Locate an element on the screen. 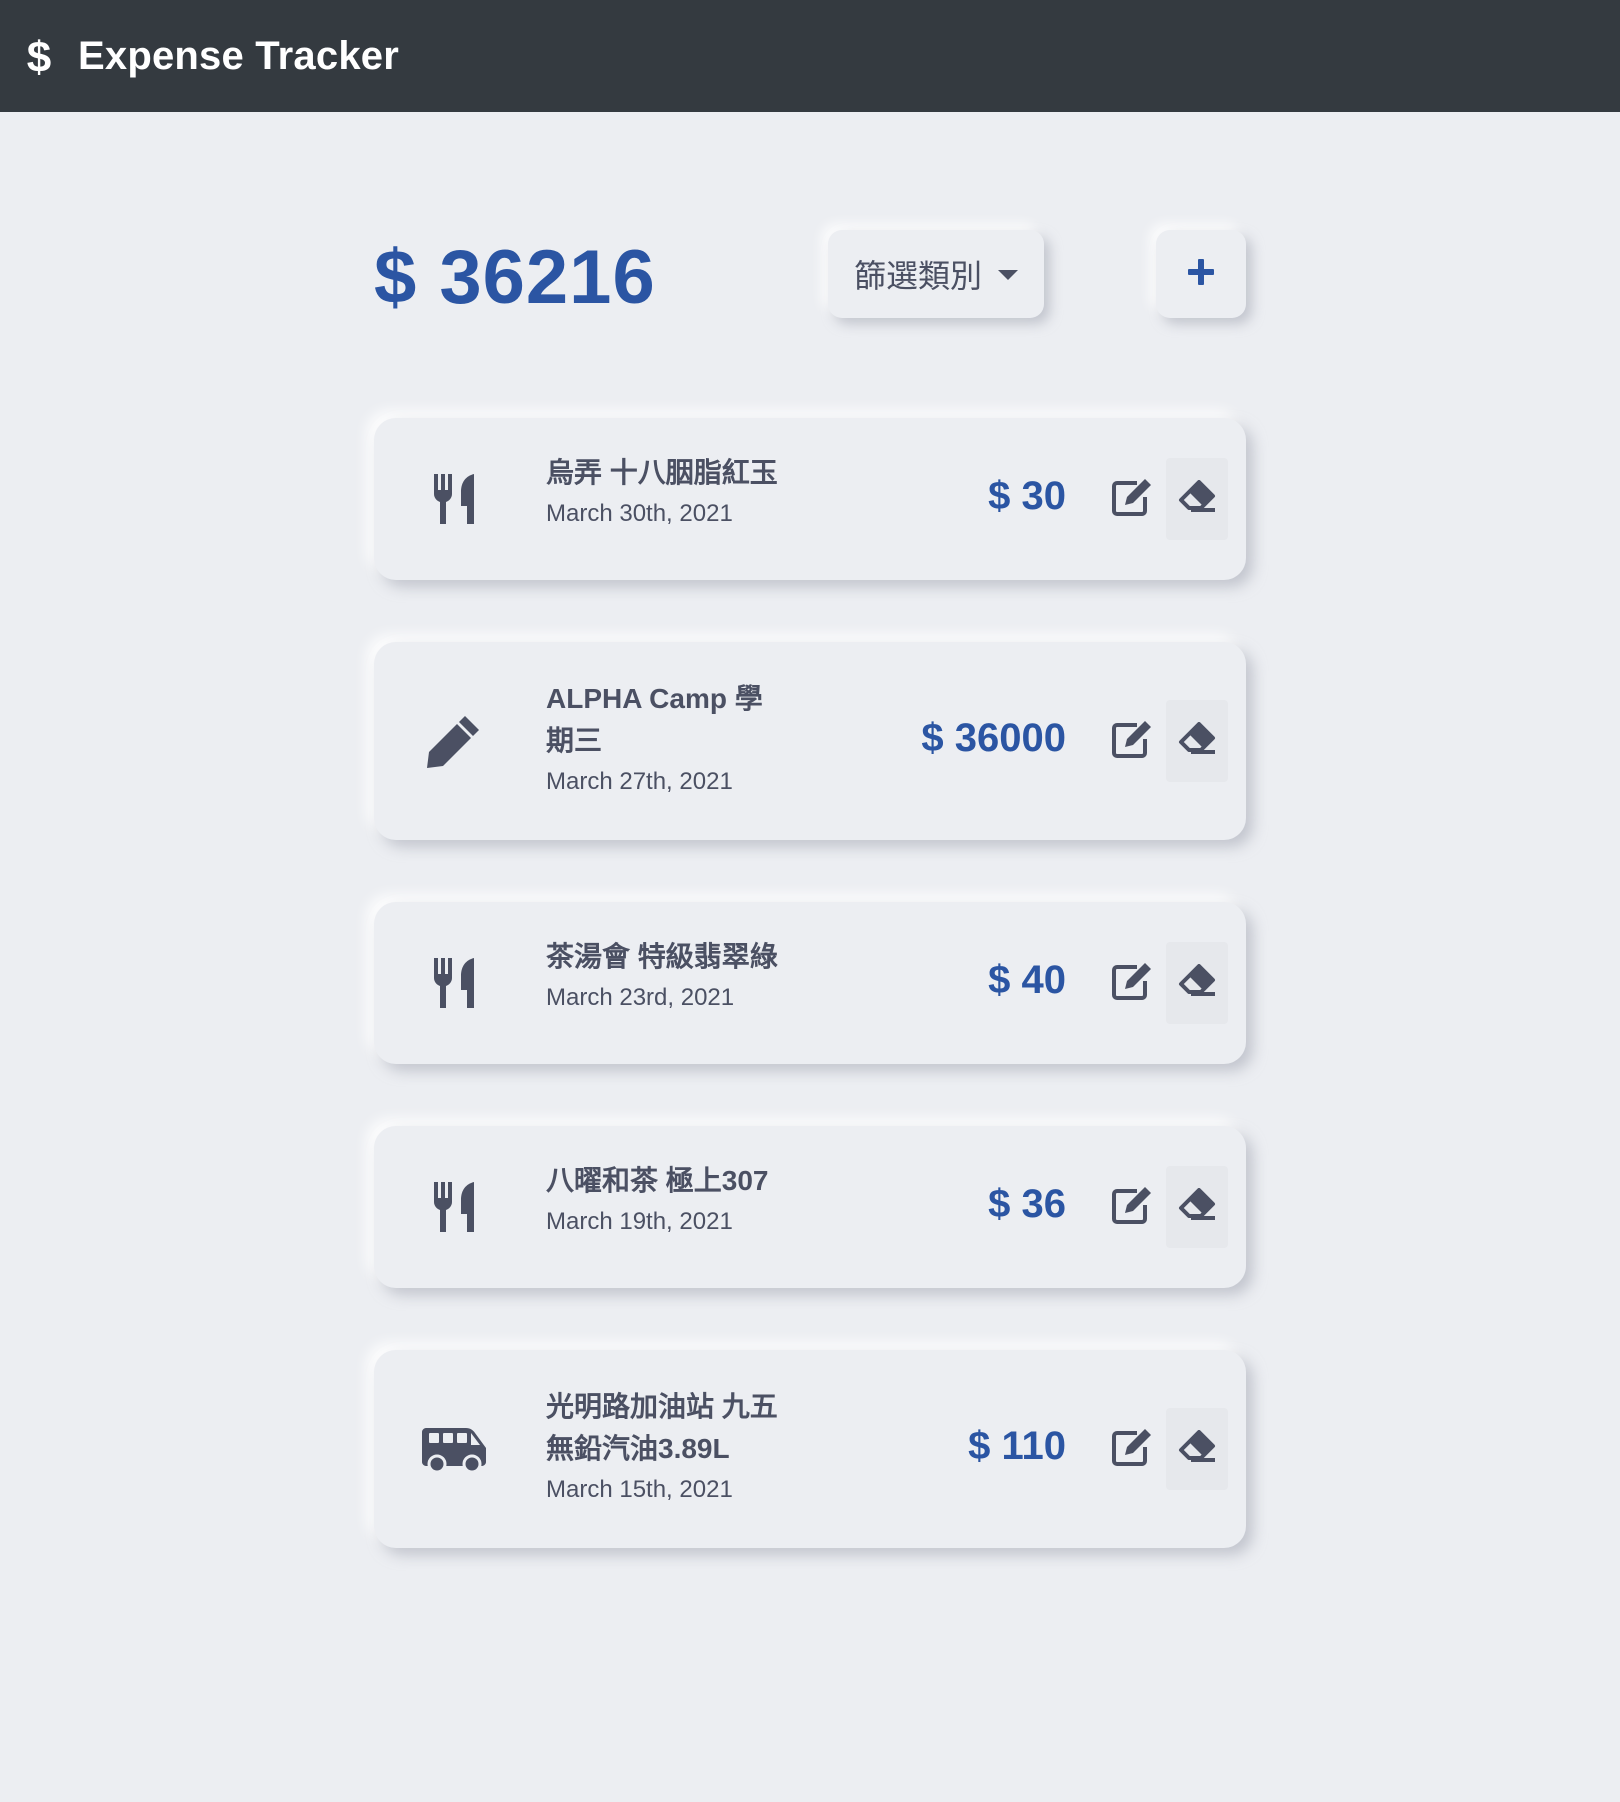  record-card: 八曜和茶 極上307 March 19th, 2021 $ 36 is located at coordinates (810, 1207).